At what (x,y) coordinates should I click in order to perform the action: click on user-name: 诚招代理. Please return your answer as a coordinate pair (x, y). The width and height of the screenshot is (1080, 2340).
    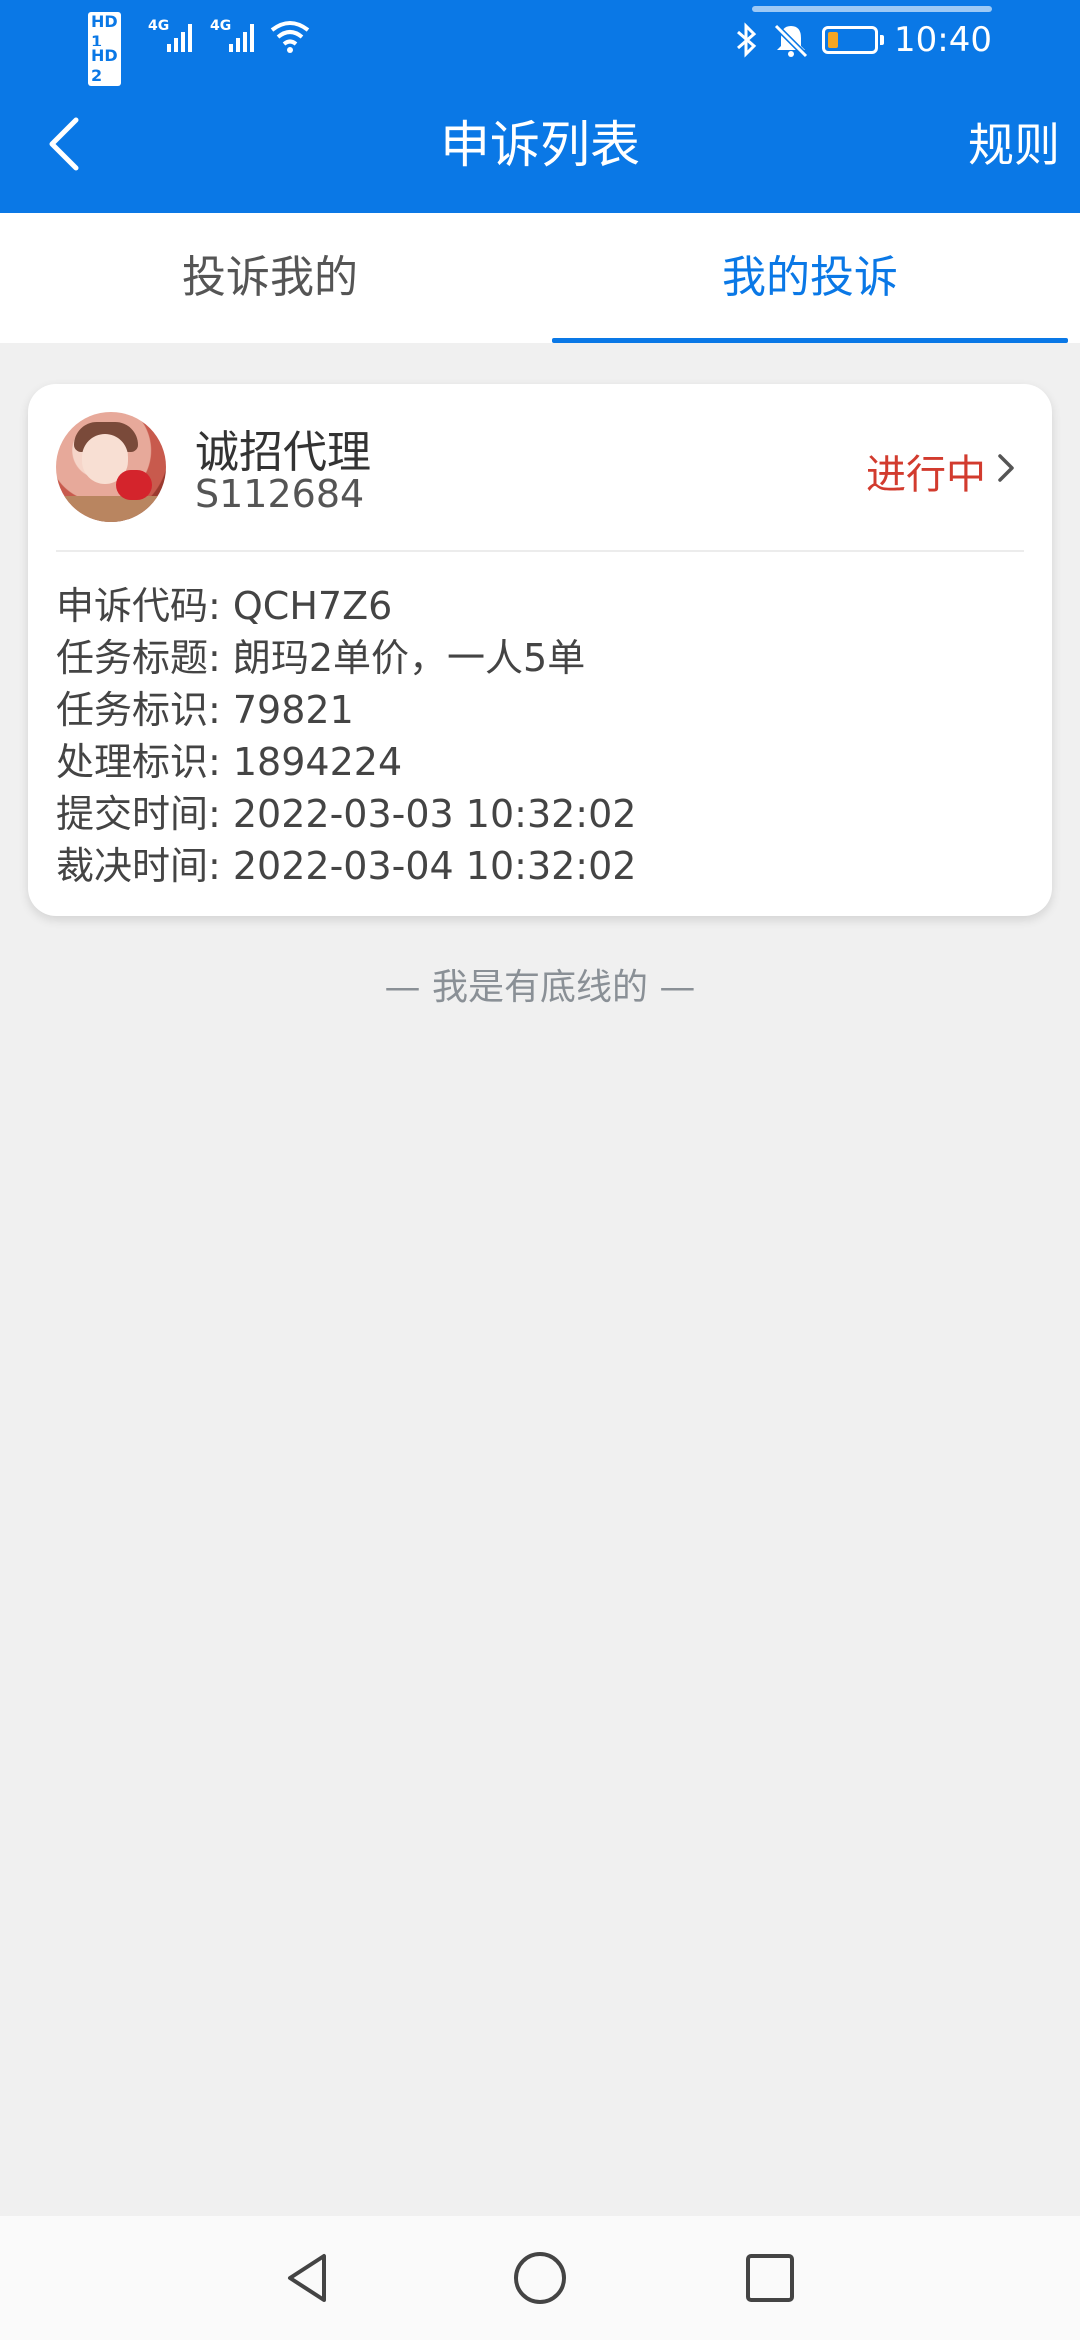
    Looking at the image, I should click on (283, 452).